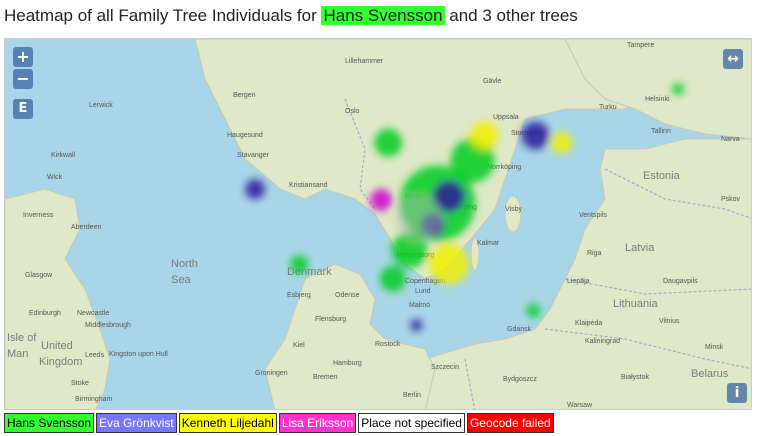 This screenshot has height=436, width=758. I want to click on place-label: Inverness, so click(38, 215).